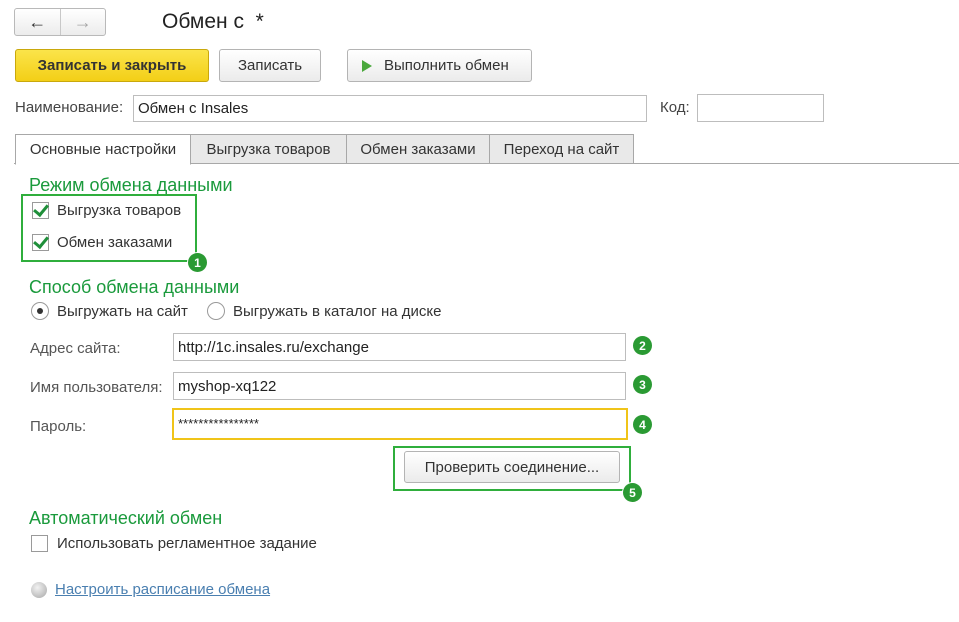 This screenshot has width=959, height=622. What do you see at coordinates (187, 543) in the screenshot?
I see `use-scheduled-job-label: Использовать регламентное задание` at bounding box center [187, 543].